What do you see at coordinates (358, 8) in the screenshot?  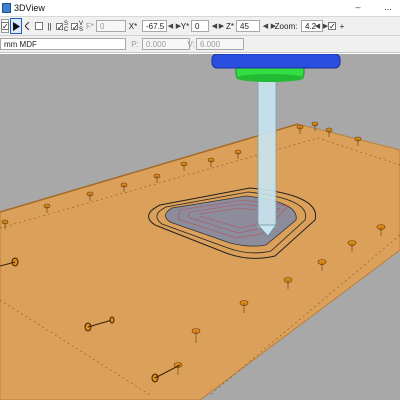 I see `minimize-button: –` at bounding box center [358, 8].